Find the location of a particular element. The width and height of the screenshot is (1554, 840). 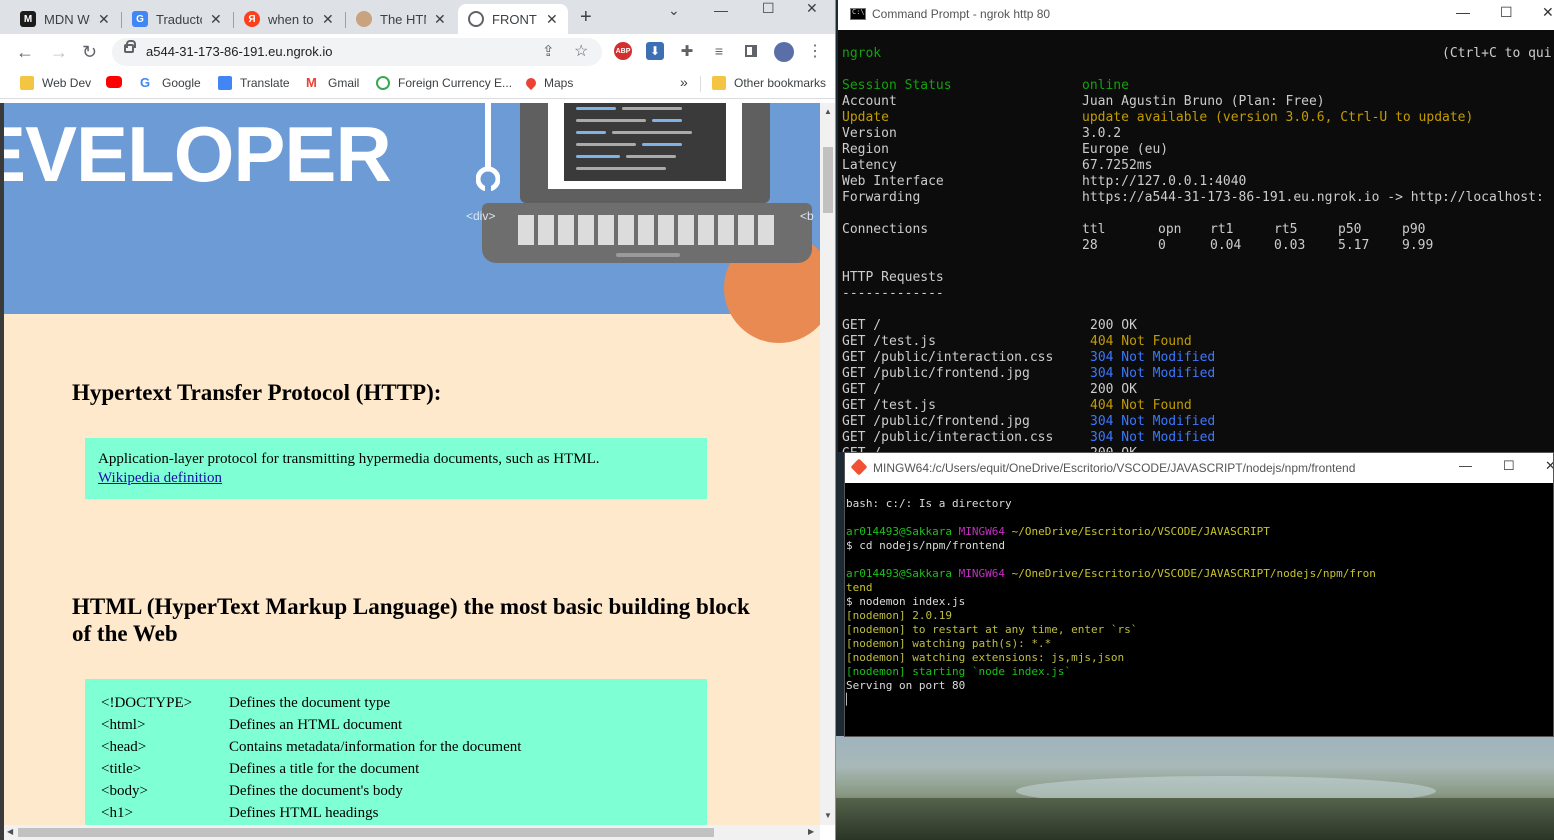

extensions-puzzle-icon: ✚ is located at coordinates (687, 51).